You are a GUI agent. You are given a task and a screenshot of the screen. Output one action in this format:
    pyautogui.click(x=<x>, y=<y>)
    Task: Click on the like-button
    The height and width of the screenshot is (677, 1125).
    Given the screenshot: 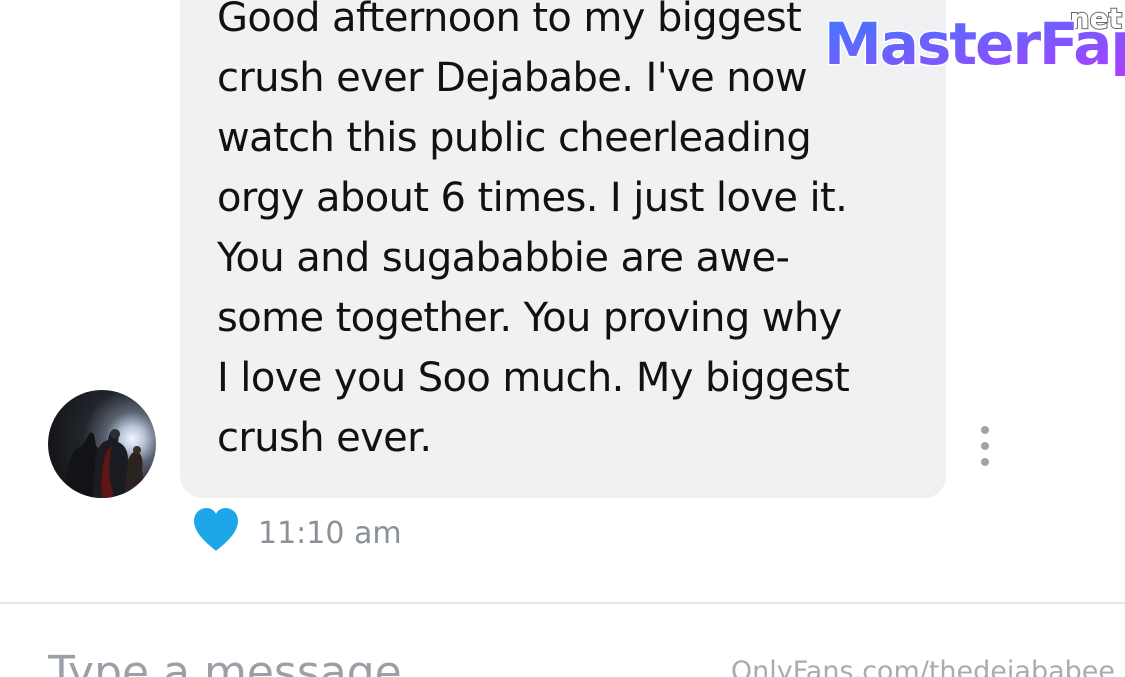 What is the action you would take?
    pyautogui.click(x=216, y=530)
    